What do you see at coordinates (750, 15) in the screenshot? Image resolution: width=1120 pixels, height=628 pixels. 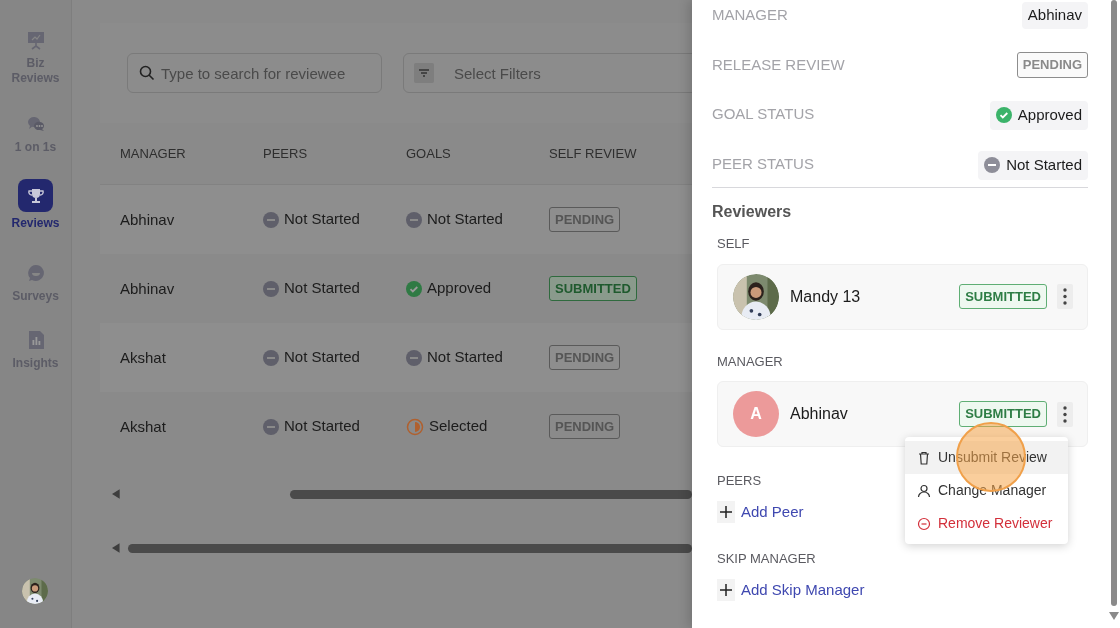 I see `field-label: MANAGER` at bounding box center [750, 15].